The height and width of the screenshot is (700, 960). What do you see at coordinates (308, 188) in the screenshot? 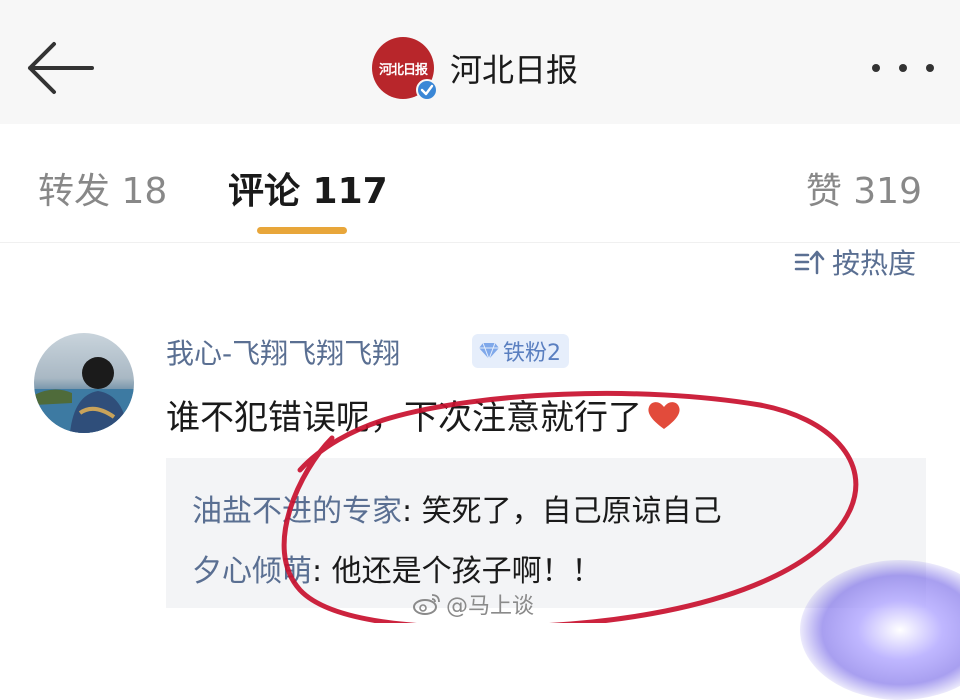
I see `tab-comment: 评论 117` at bounding box center [308, 188].